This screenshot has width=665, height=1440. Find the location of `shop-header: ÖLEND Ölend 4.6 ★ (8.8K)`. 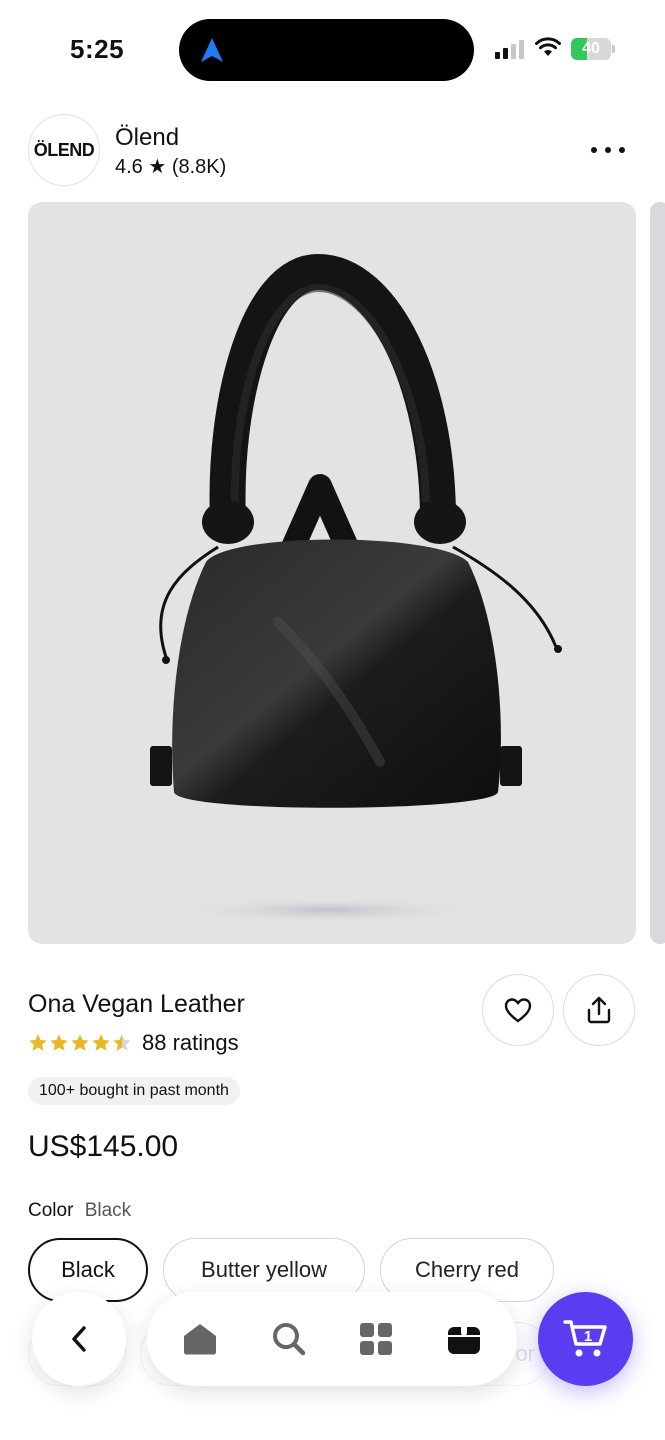

shop-header: ÖLEND Ölend 4.6 ★ (8.8K) is located at coordinates (333, 151).